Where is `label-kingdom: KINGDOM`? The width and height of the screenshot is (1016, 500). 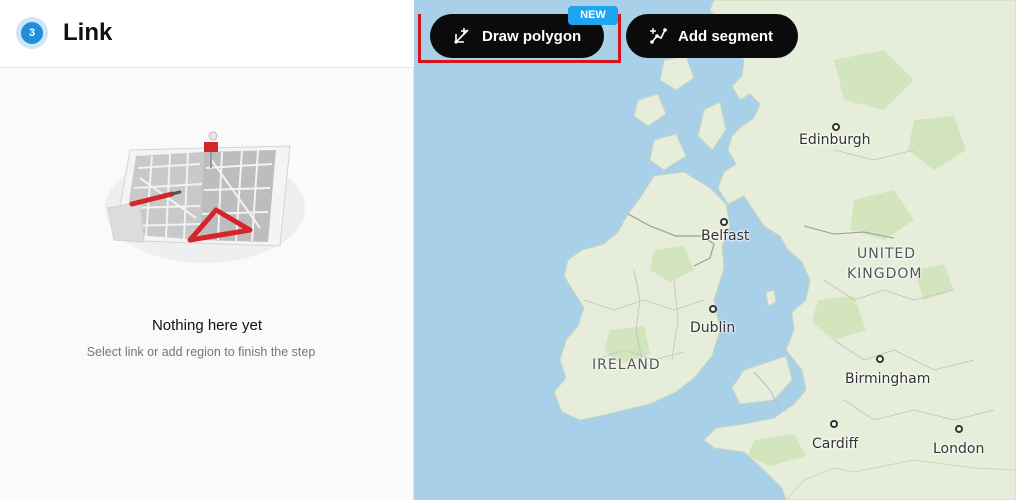
label-kingdom: KINGDOM is located at coordinates (885, 274).